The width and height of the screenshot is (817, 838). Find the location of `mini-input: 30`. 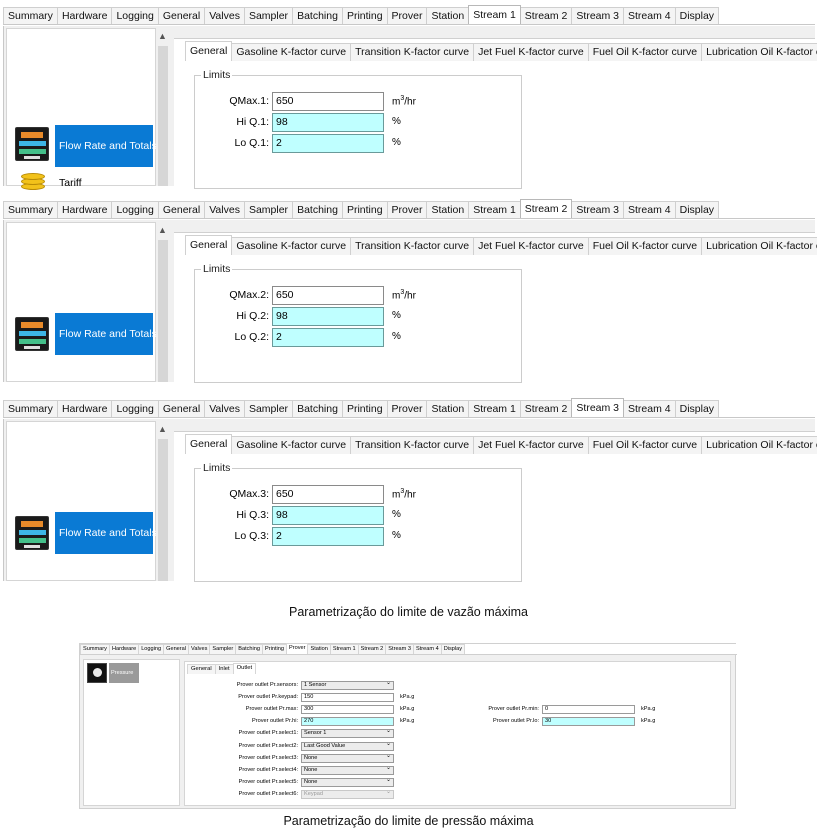

mini-input: 30 is located at coordinates (588, 721).